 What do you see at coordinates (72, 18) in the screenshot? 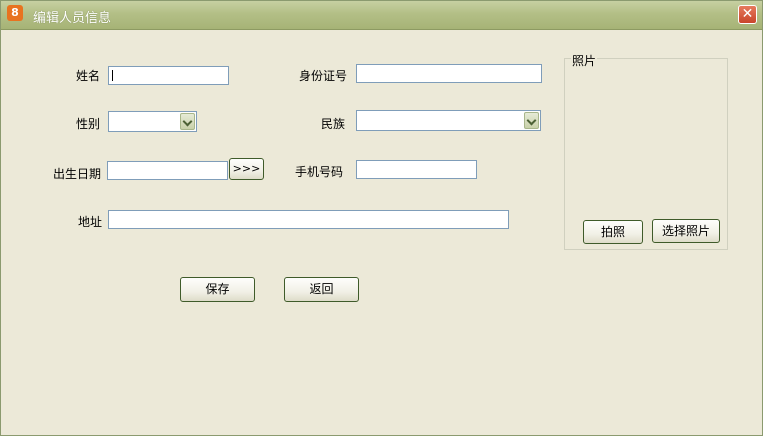
I see `window-title: 编辑人员信息` at bounding box center [72, 18].